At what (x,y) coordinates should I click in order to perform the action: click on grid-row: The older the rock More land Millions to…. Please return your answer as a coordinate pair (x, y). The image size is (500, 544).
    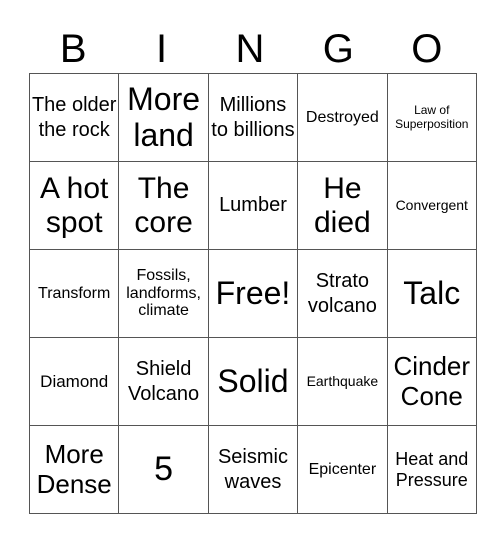
    Looking at the image, I should click on (252, 117).